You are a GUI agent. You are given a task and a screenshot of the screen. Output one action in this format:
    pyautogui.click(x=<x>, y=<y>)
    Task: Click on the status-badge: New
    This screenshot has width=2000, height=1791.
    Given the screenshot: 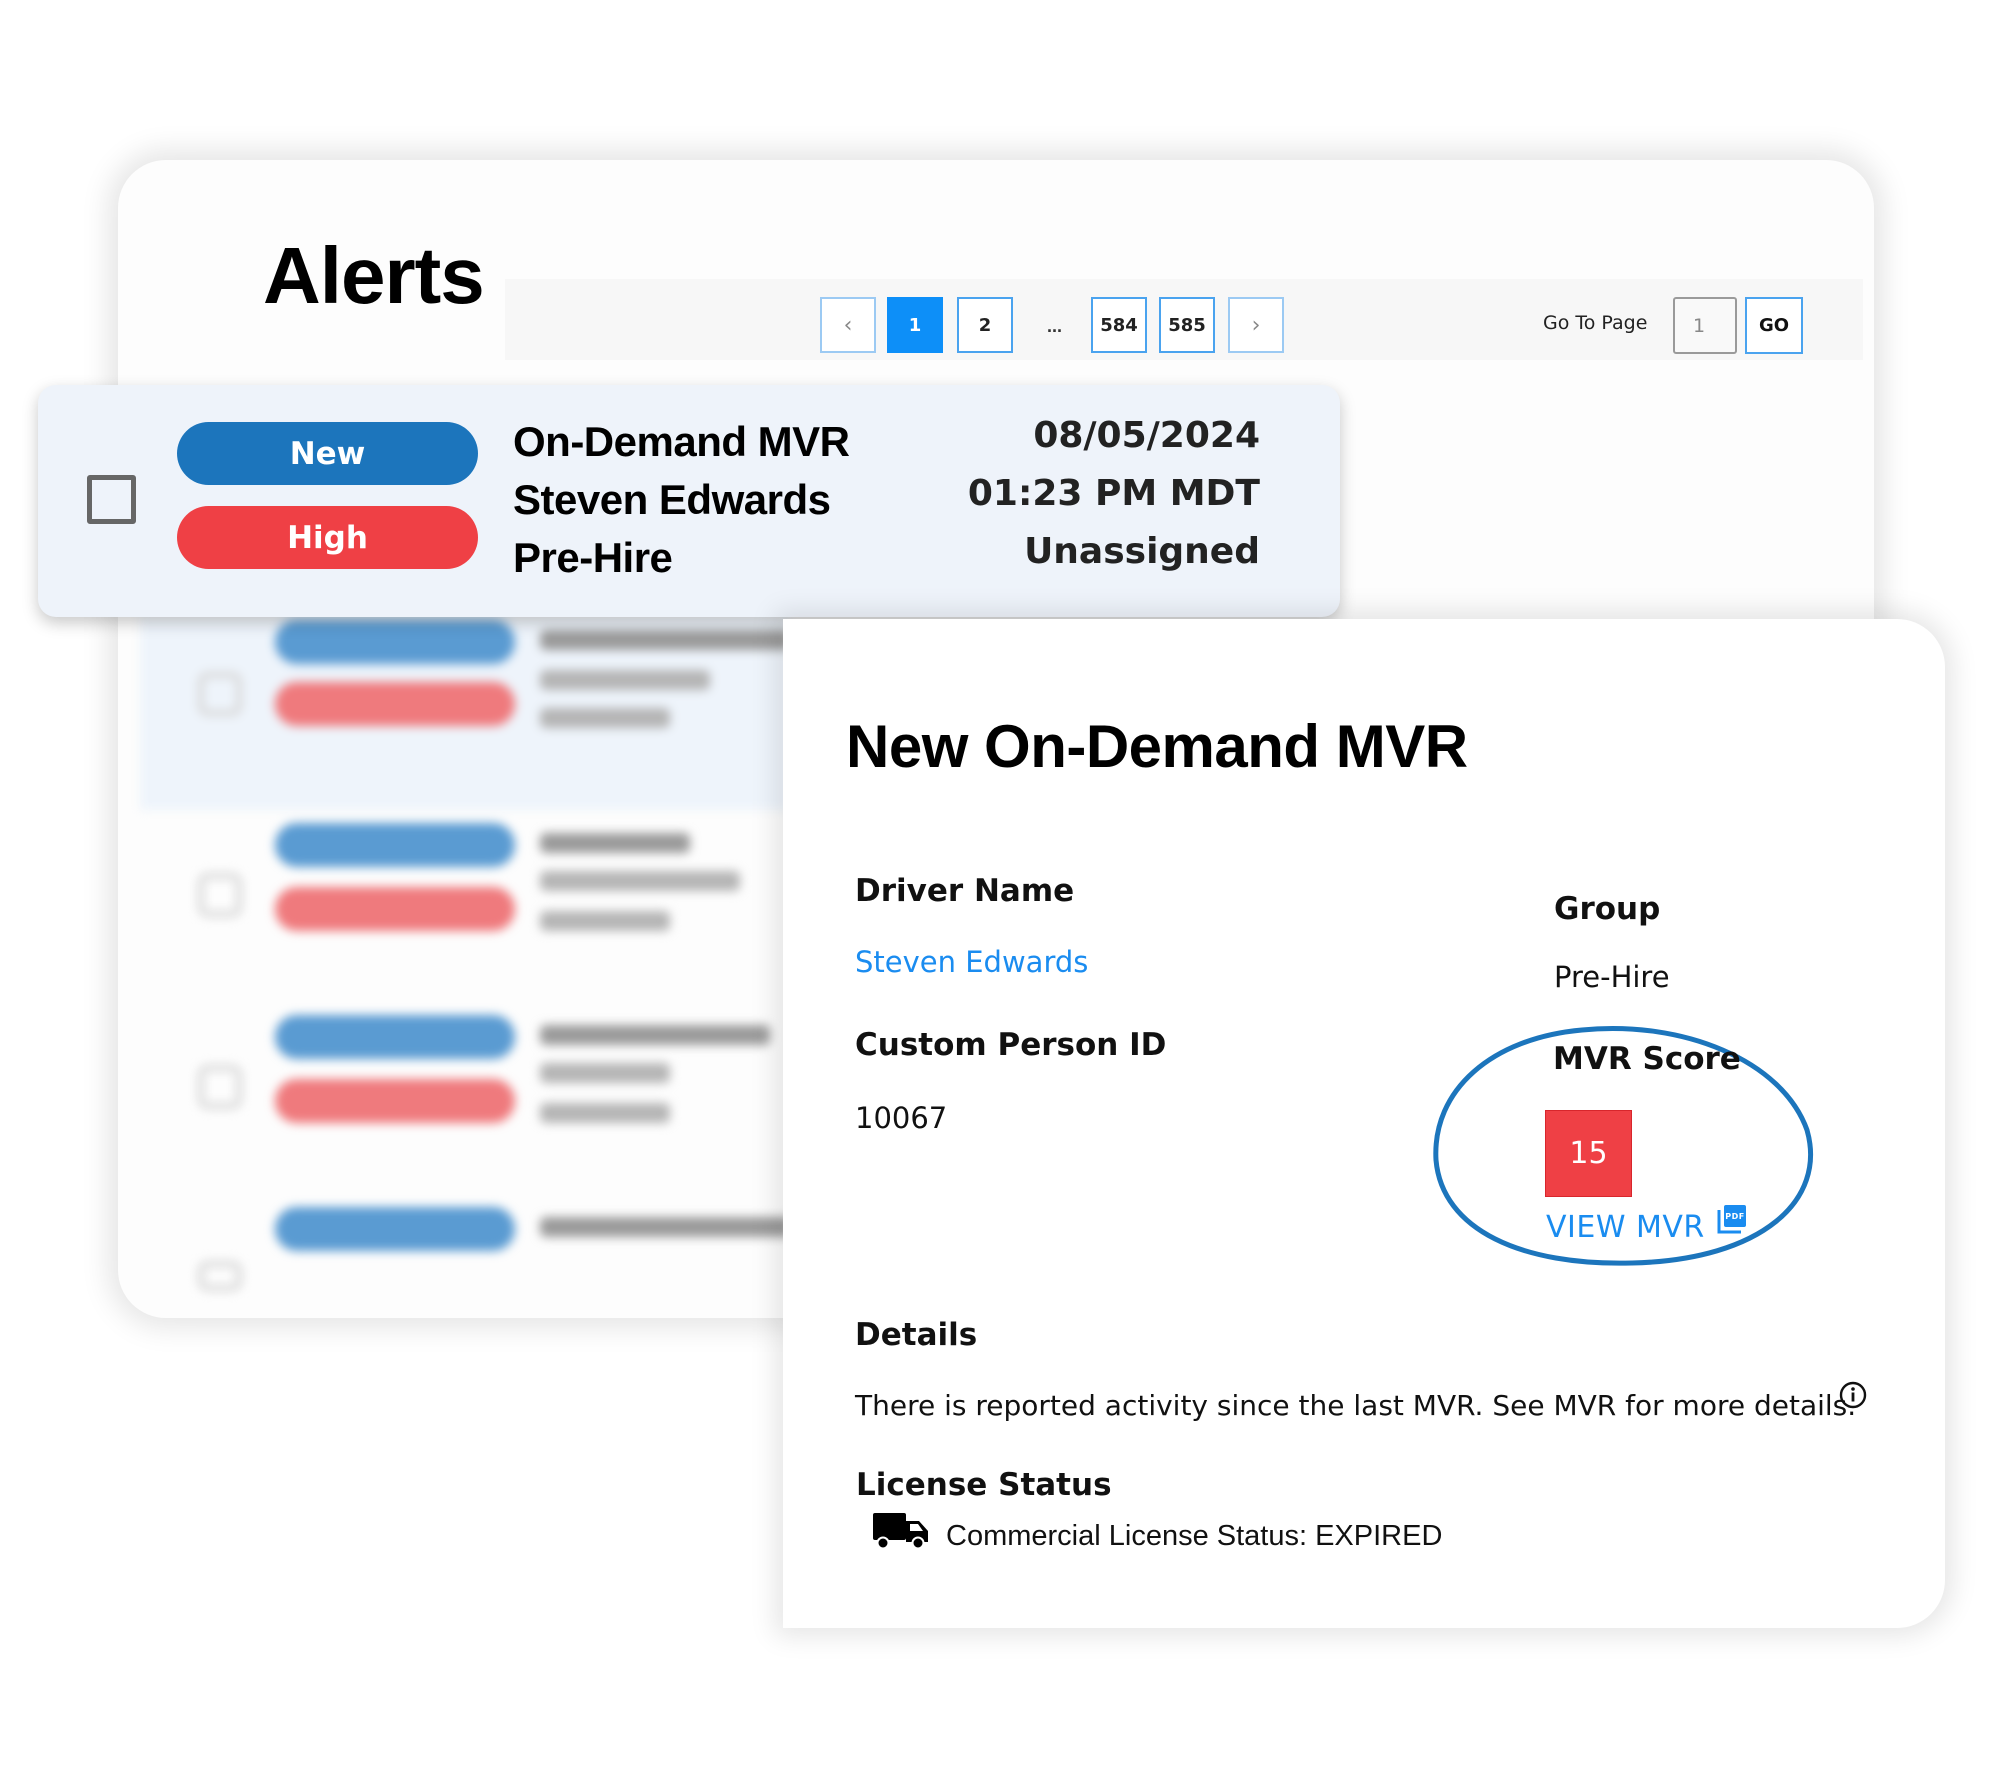 What is the action you would take?
    pyautogui.click(x=327, y=453)
    